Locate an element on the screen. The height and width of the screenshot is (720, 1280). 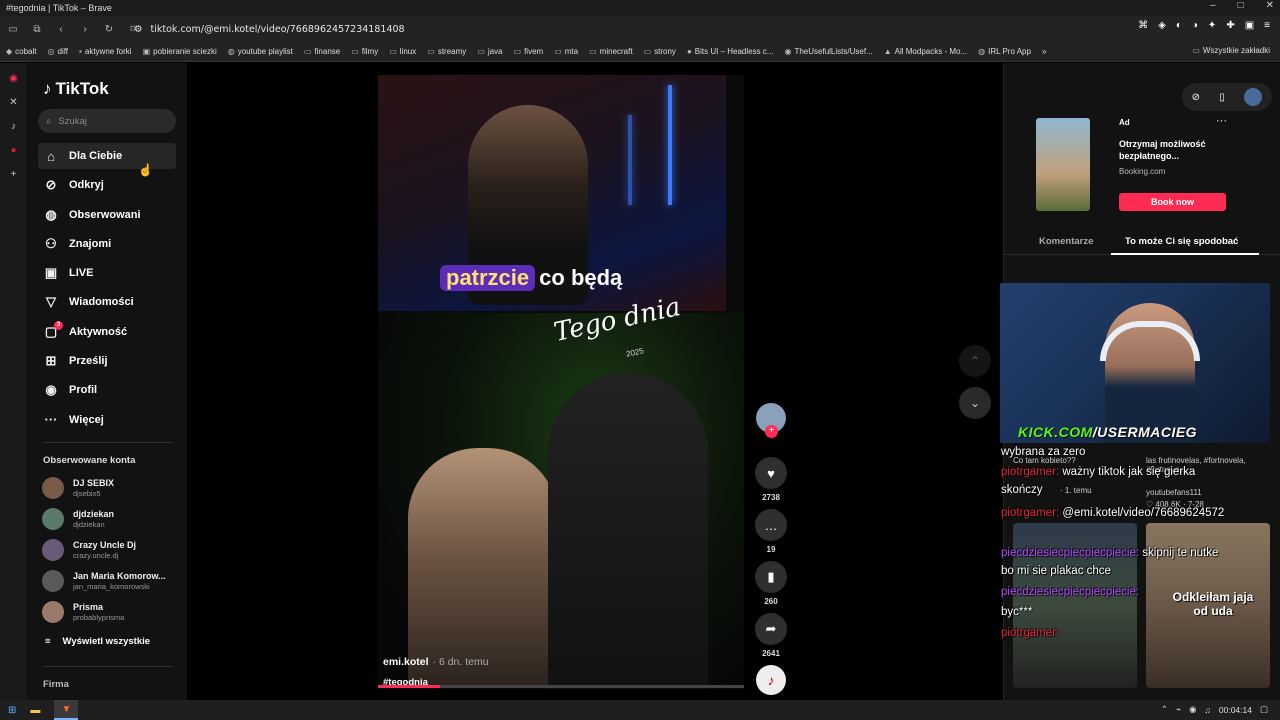
bookmark-item: ▭ strony is located at coordinates (660, 51).